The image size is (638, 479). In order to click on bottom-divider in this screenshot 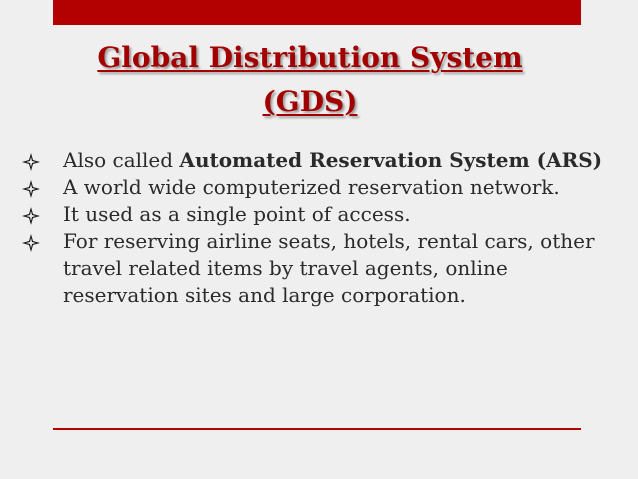, I will do `click(317, 429)`.